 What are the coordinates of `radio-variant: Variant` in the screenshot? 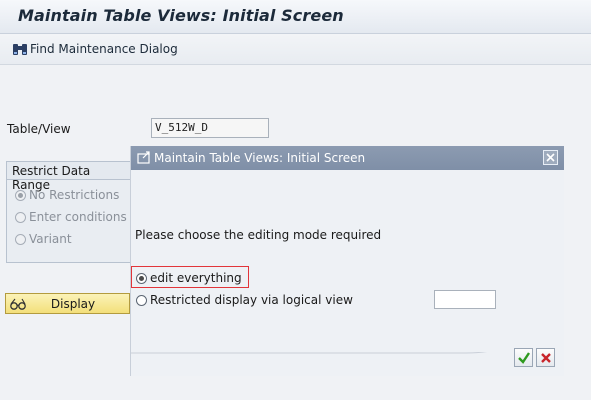 It's located at (43, 239).